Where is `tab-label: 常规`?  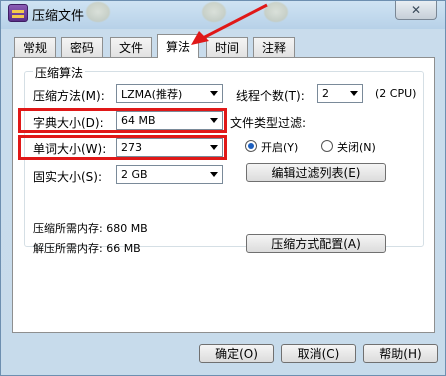
tab-label: 常规 is located at coordinates (35, 48).